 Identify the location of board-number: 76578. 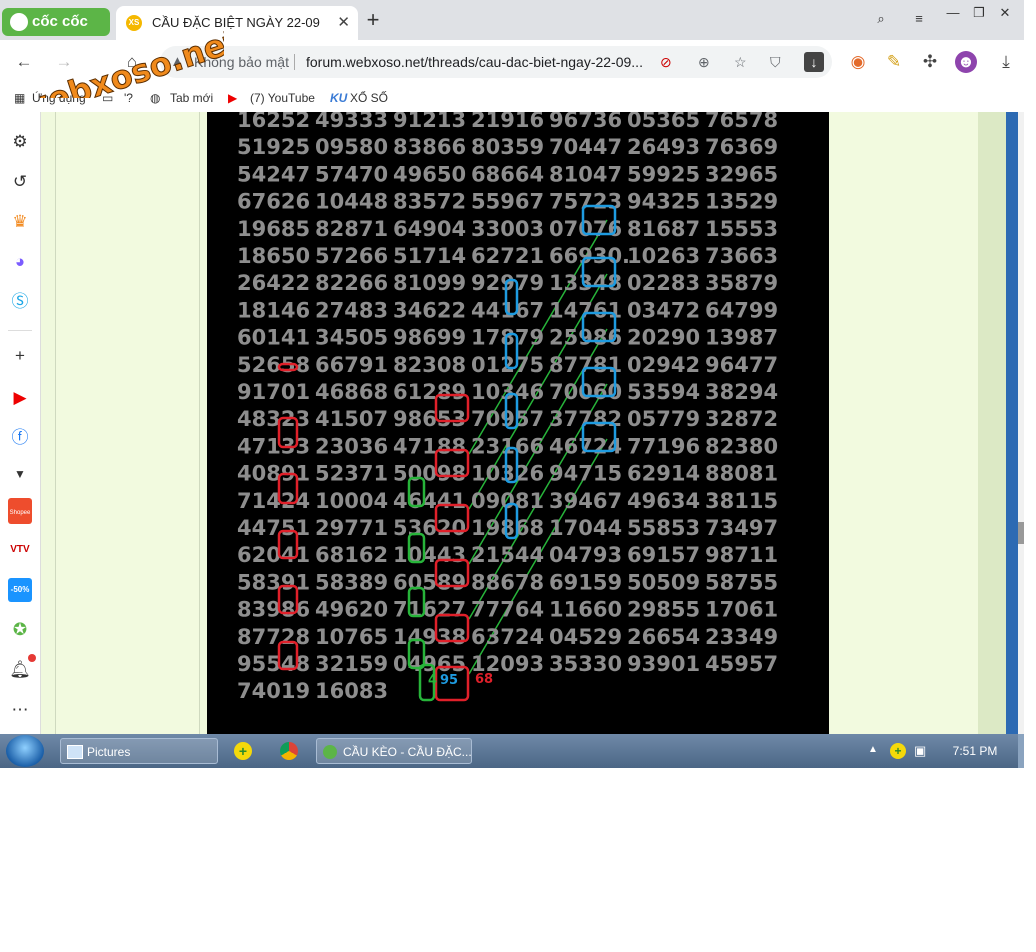
(741, 122).